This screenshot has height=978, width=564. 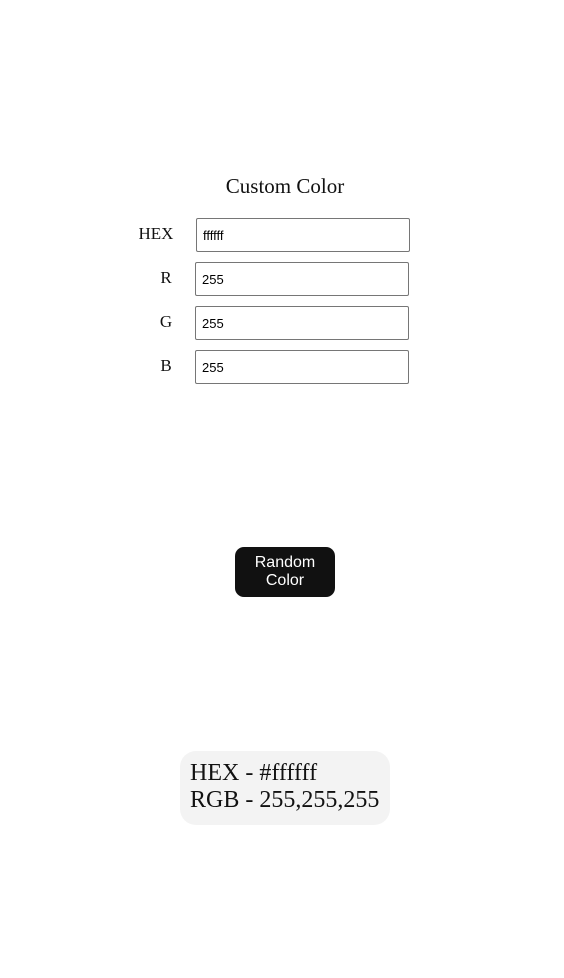 What do you see at coordinates (166, 365) in the screenshot?
I see `b-label: B` at bounding box center [166, 365].